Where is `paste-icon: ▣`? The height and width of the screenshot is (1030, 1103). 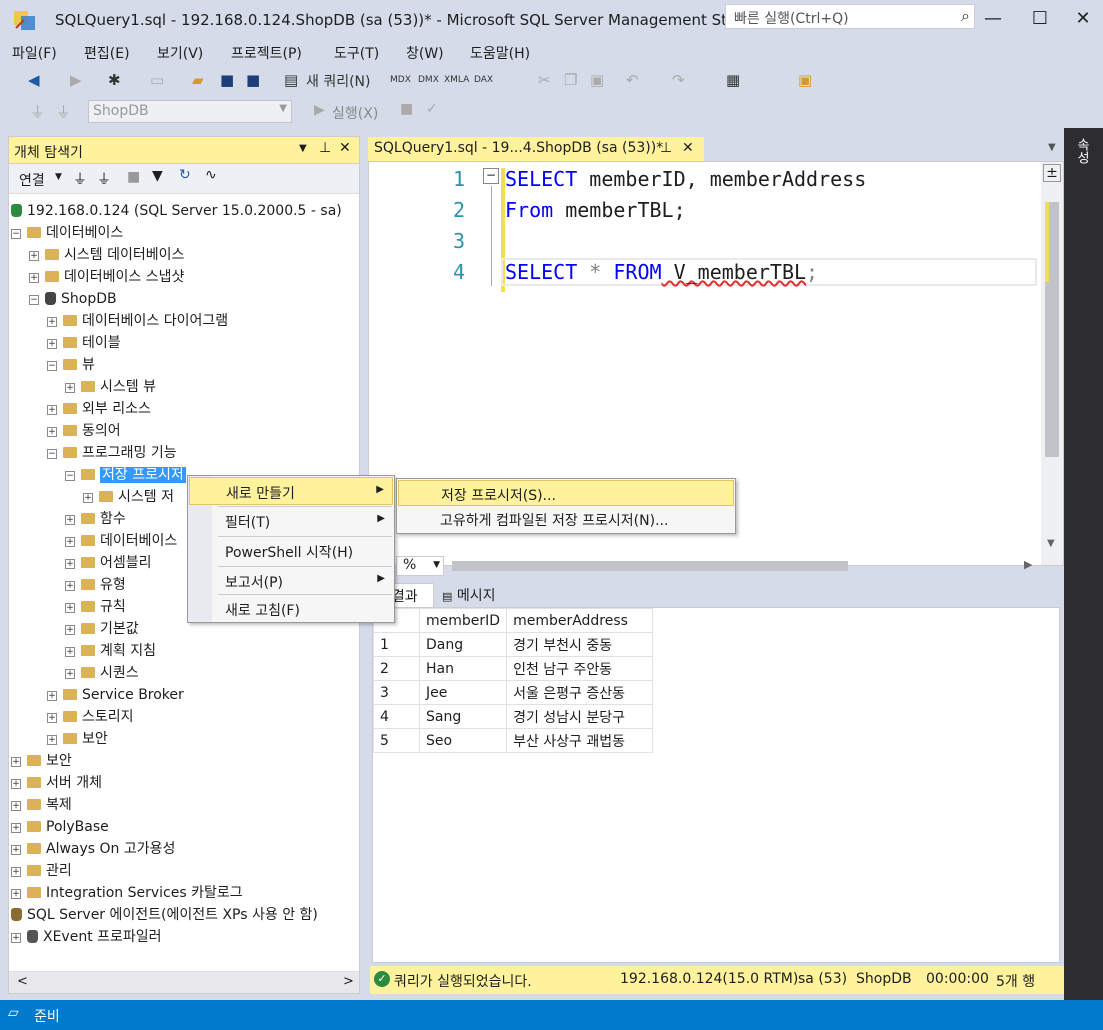 paste-icon: ▣ is located at coordinates (597, 80).